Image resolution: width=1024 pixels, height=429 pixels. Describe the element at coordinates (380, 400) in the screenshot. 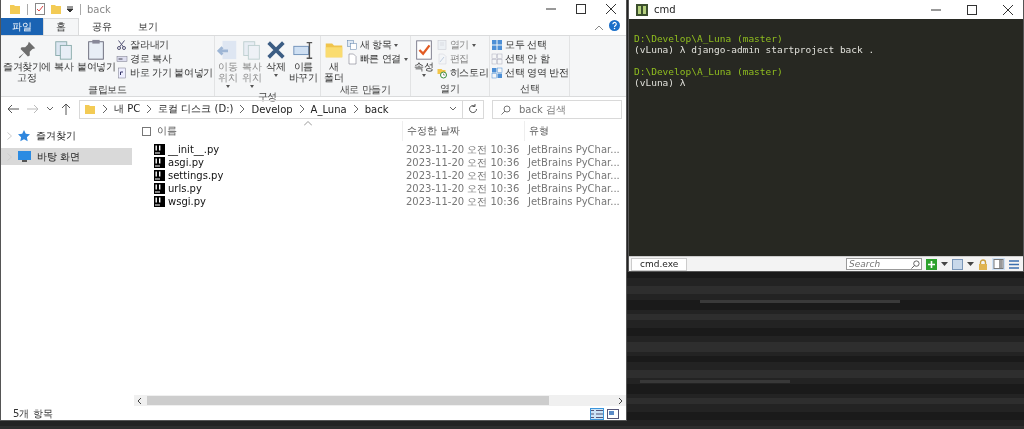

I see `scrollbar` at that location.